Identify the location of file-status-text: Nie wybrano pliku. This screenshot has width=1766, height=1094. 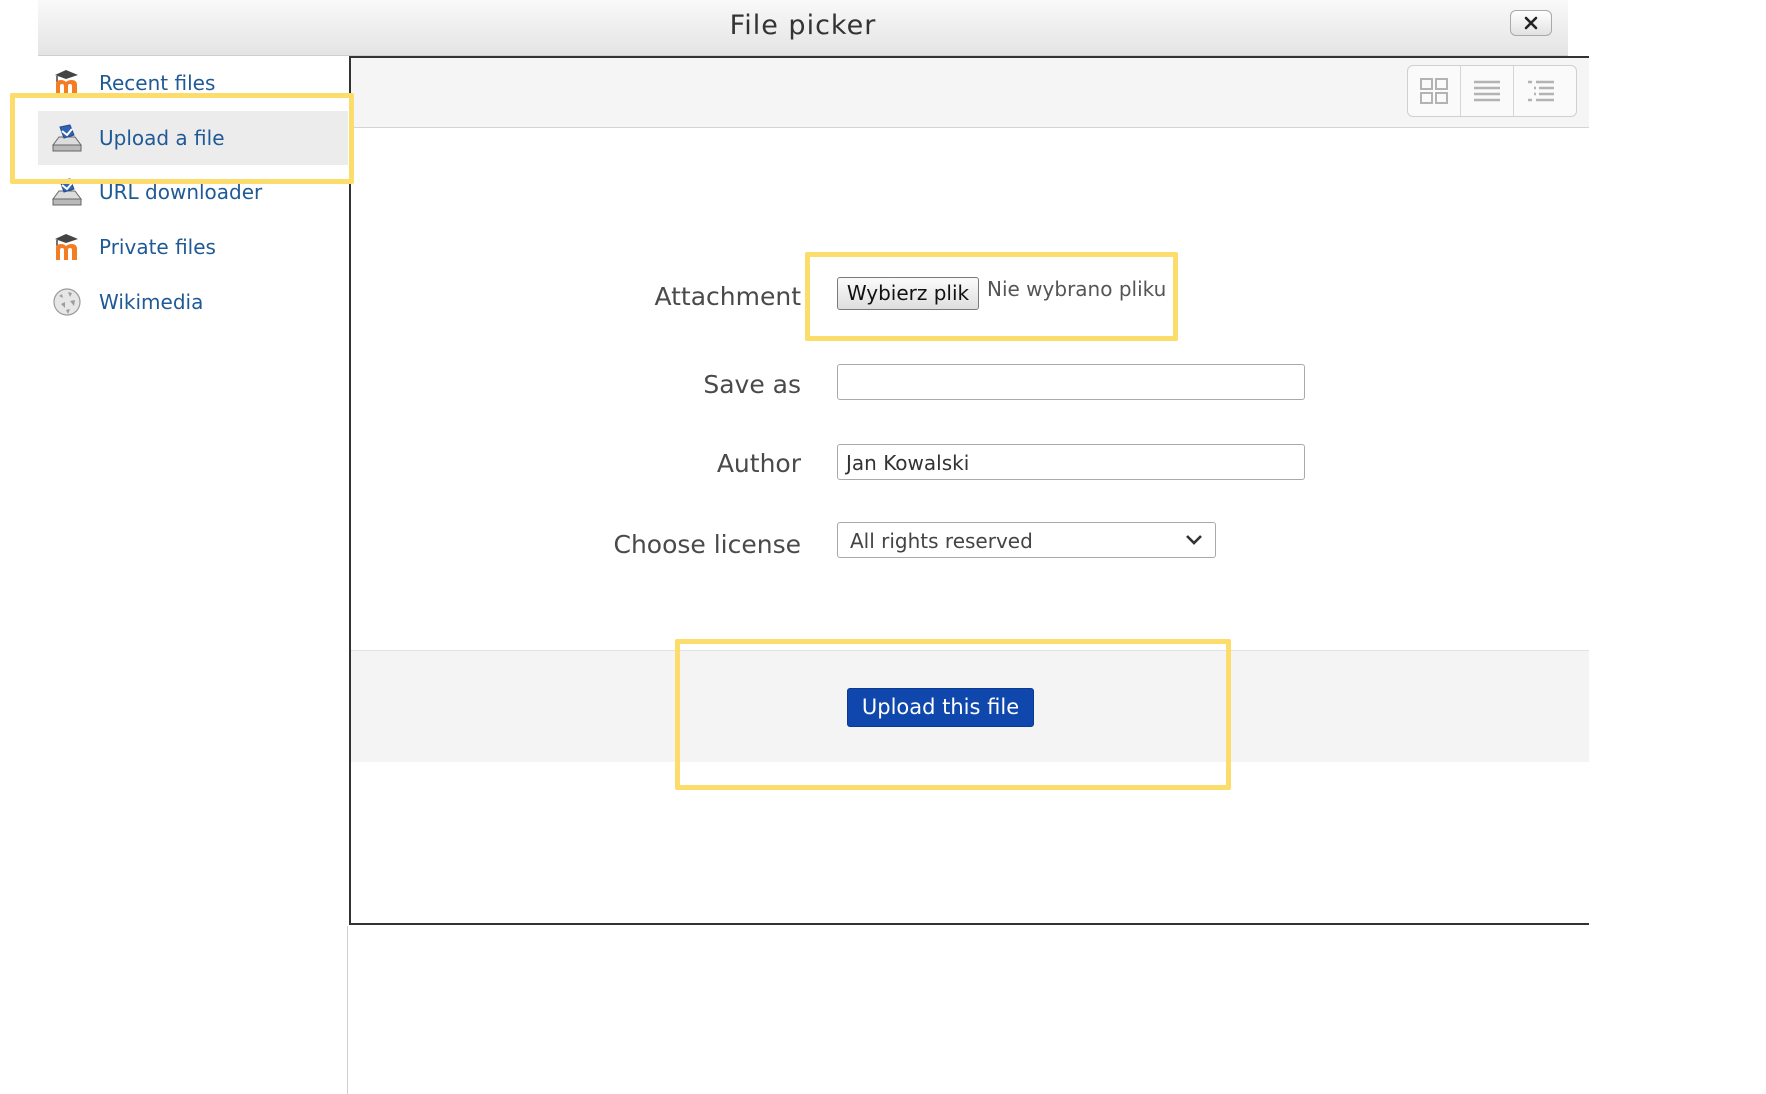
(1077, 289).